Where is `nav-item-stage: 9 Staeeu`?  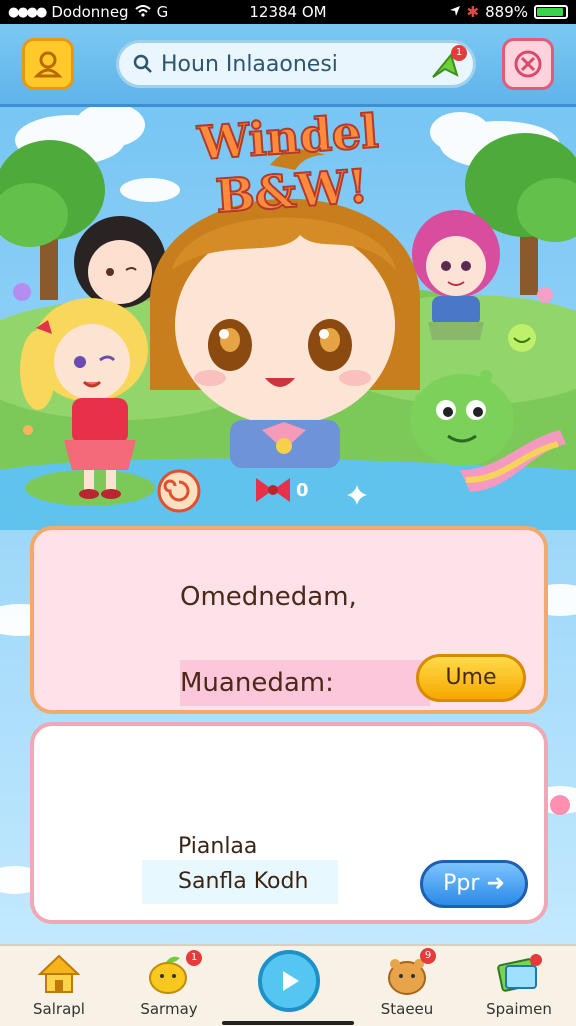 nav-item-stage: 9 Staeeu is located at coordinates (407, 986).